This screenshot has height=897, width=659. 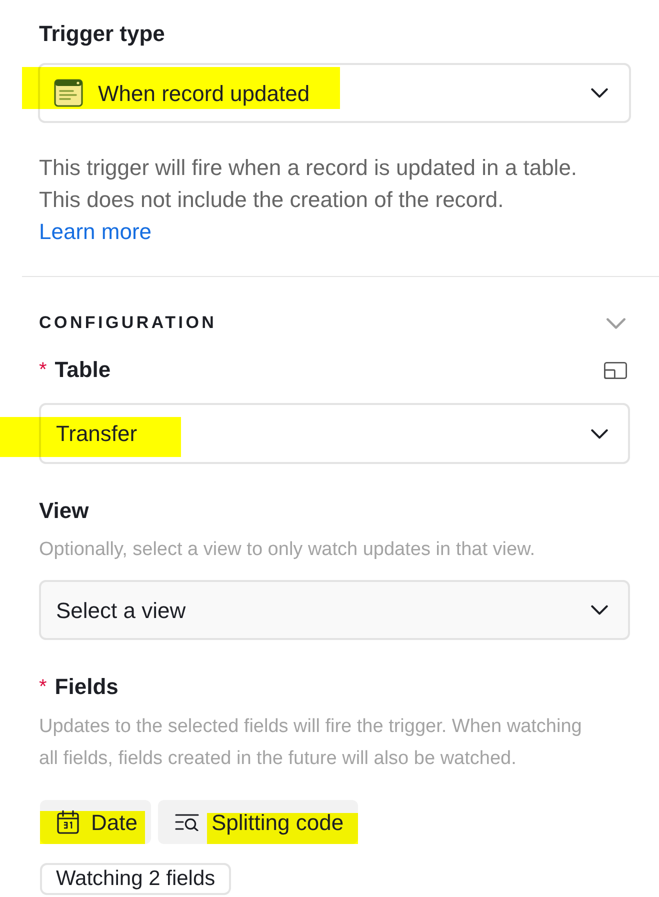 What do you see at coordinates (187, 822) in the screenshot?
I see `list-search-icon` at bounding box center [187, 822].